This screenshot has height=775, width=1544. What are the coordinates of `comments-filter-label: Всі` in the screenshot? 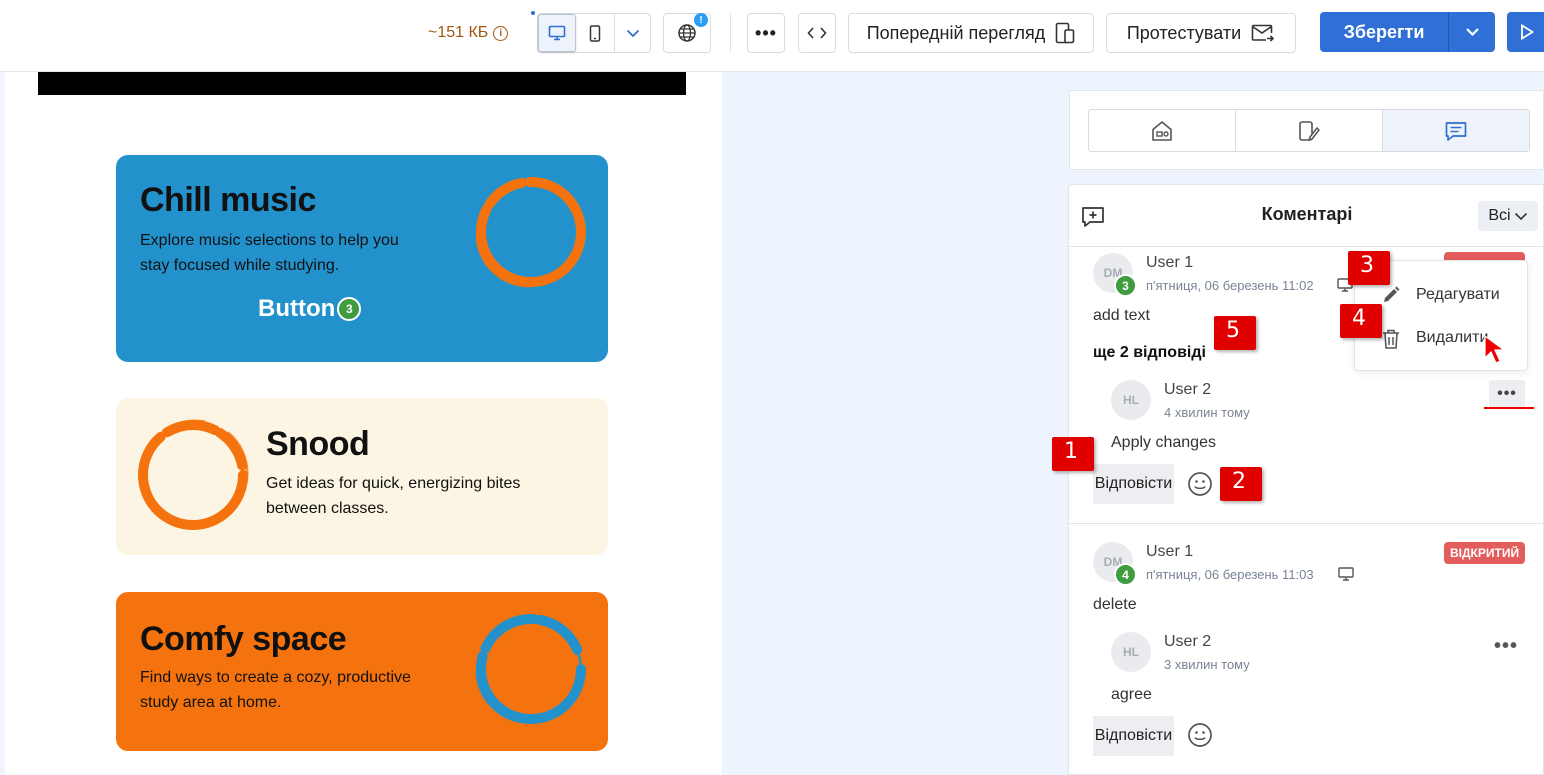 It's located at (1499, 215).